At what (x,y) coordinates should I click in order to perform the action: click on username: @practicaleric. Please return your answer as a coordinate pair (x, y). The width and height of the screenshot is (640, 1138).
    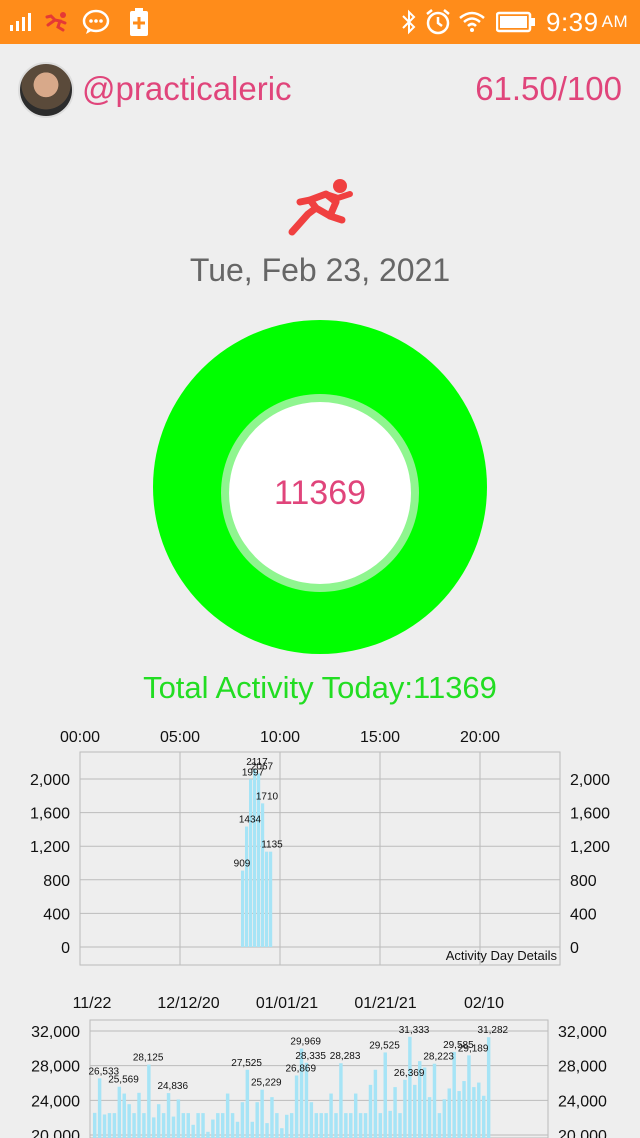
    Looking at the image, I should click on (187, 89).